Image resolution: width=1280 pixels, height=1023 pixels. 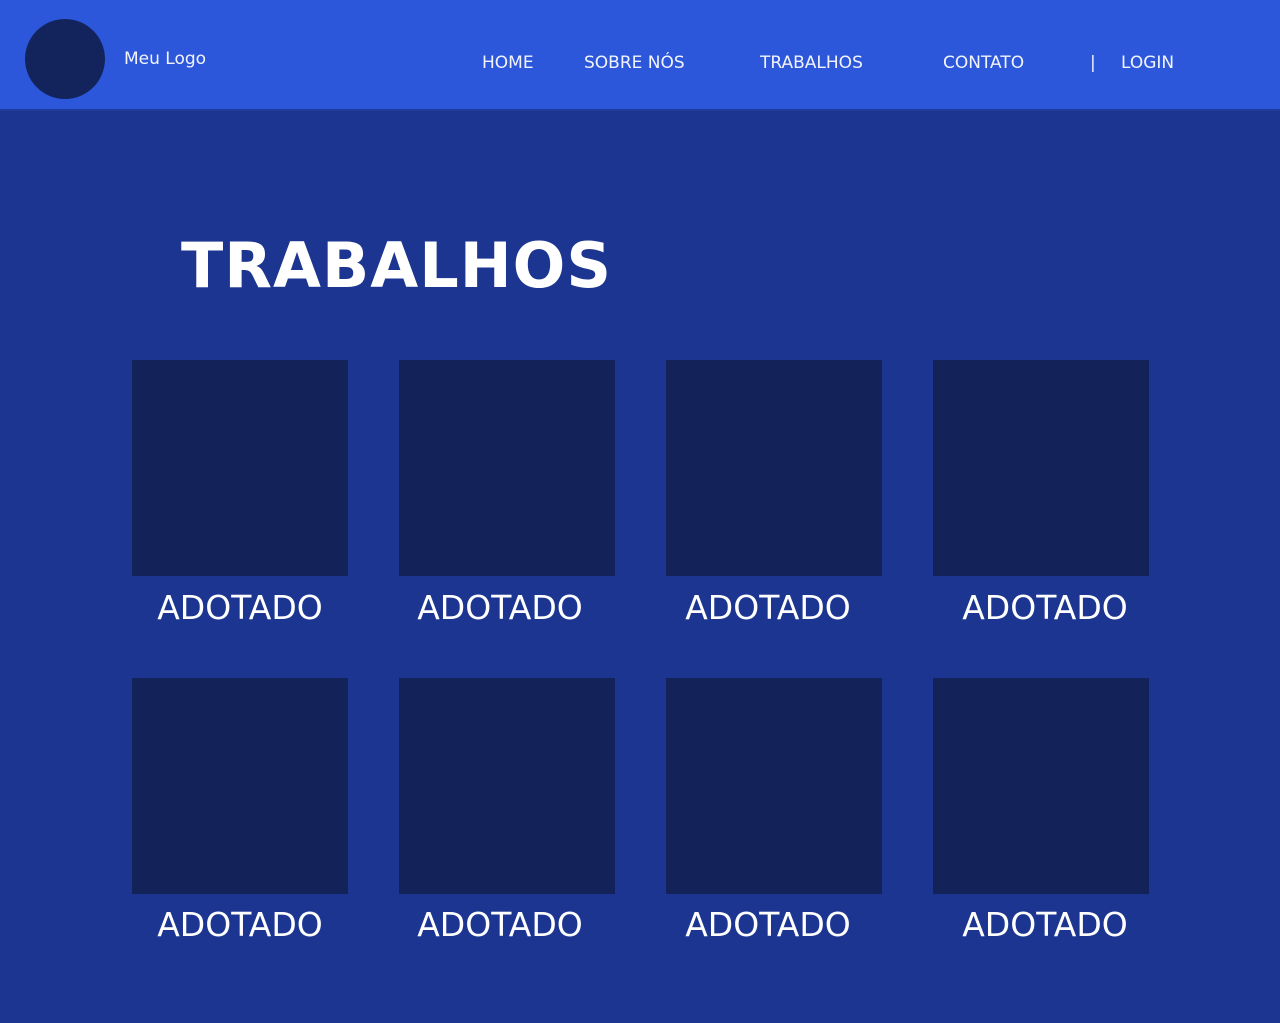 I want to click on nav-login: LOGIN, so click(x=1147, y=63).